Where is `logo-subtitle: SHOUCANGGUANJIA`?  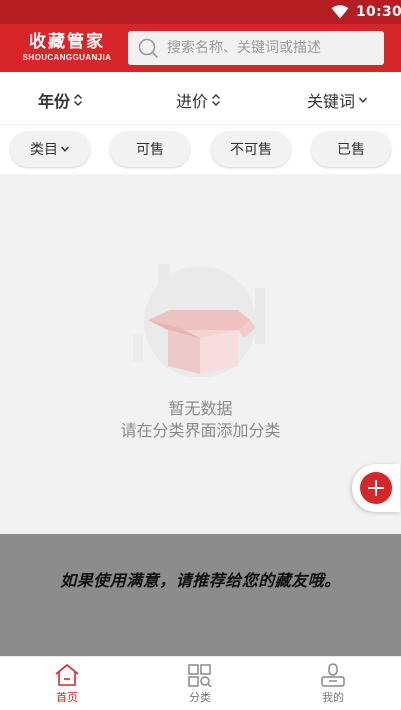 logo-subtitle: SHOUCANGGUANJIA is located at coordinates (67, 57).